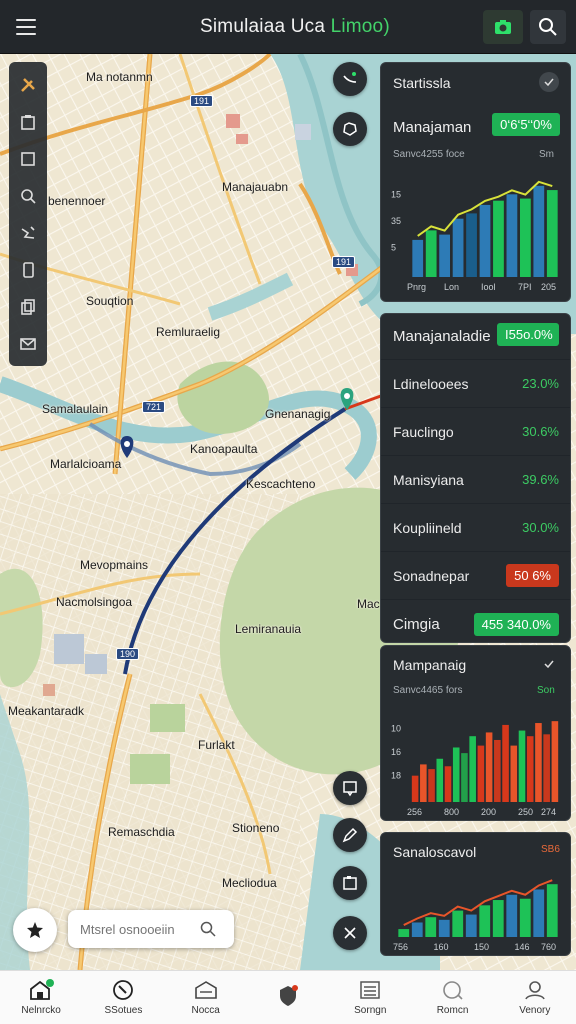 The width and height of the screenshot is (576, 1024). What do you see at coordinates (154, 407) in the screenshot?
I see `road-shield: 721` at bounding box center [154, 407].